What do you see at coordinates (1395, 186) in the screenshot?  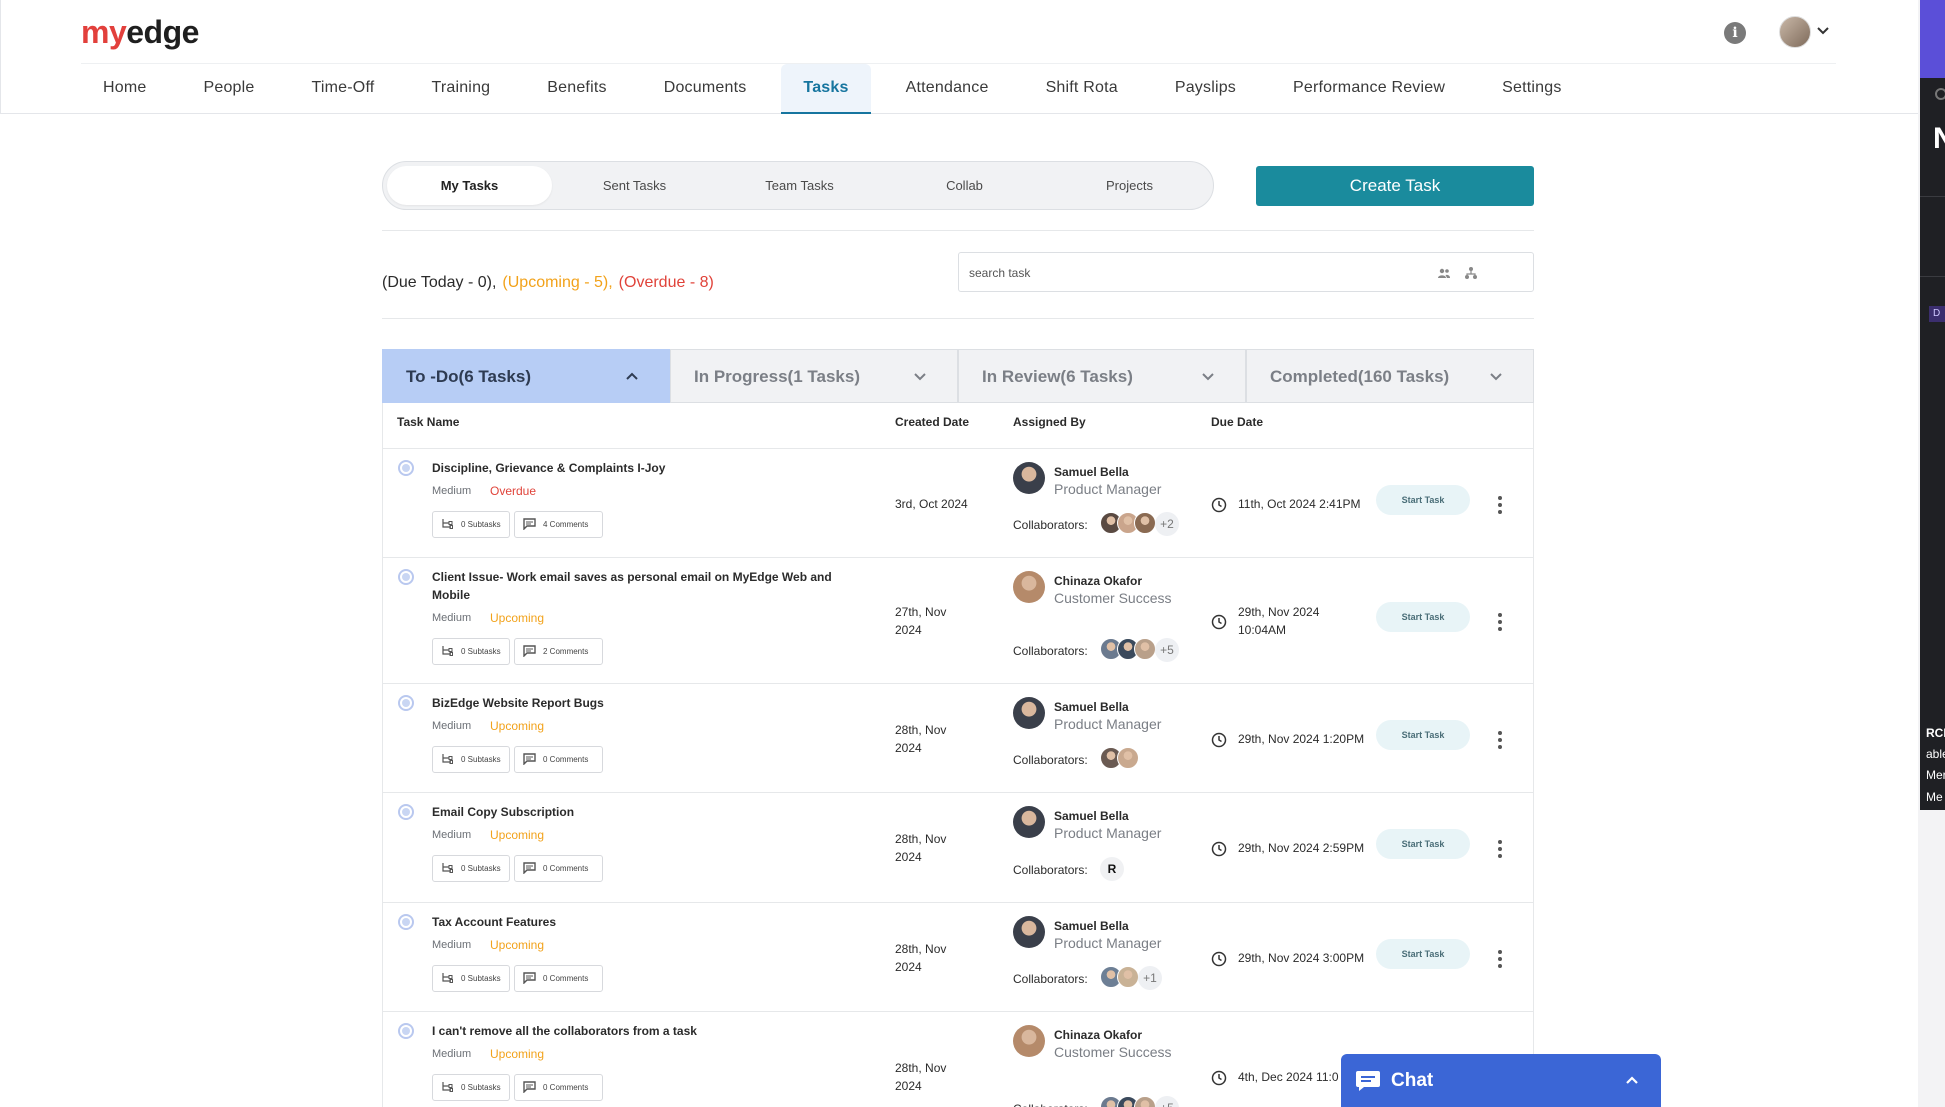 I see `create-task-button: Create Task` at bounding box center [1395, 186].